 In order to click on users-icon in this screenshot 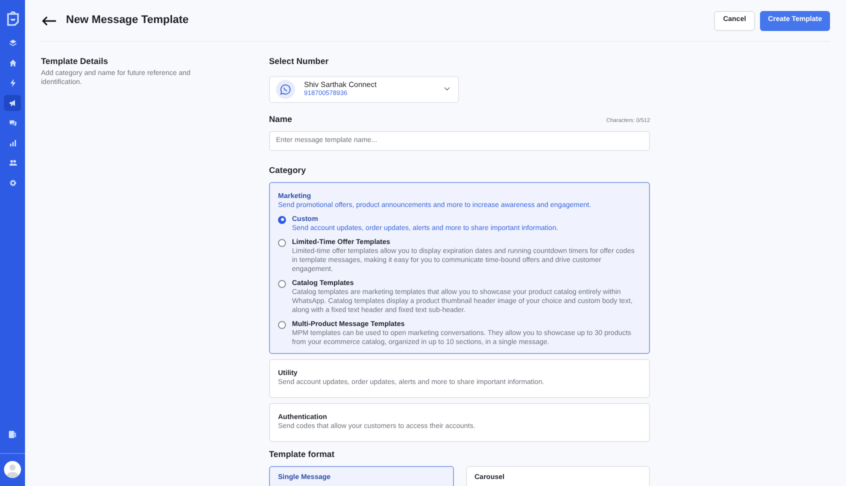, I will do `click(12, 163)`.